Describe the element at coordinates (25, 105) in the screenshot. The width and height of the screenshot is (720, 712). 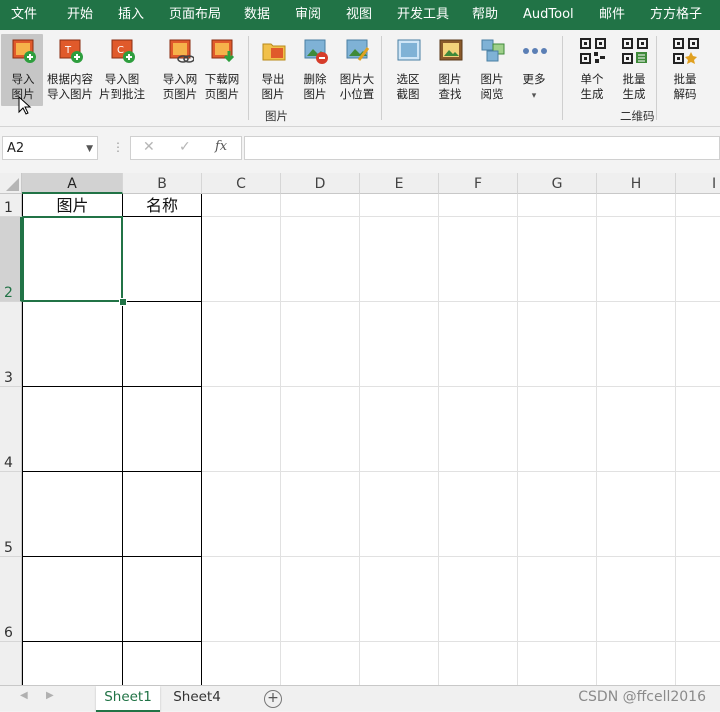
I see `mouse-cursor-icon` at that location.